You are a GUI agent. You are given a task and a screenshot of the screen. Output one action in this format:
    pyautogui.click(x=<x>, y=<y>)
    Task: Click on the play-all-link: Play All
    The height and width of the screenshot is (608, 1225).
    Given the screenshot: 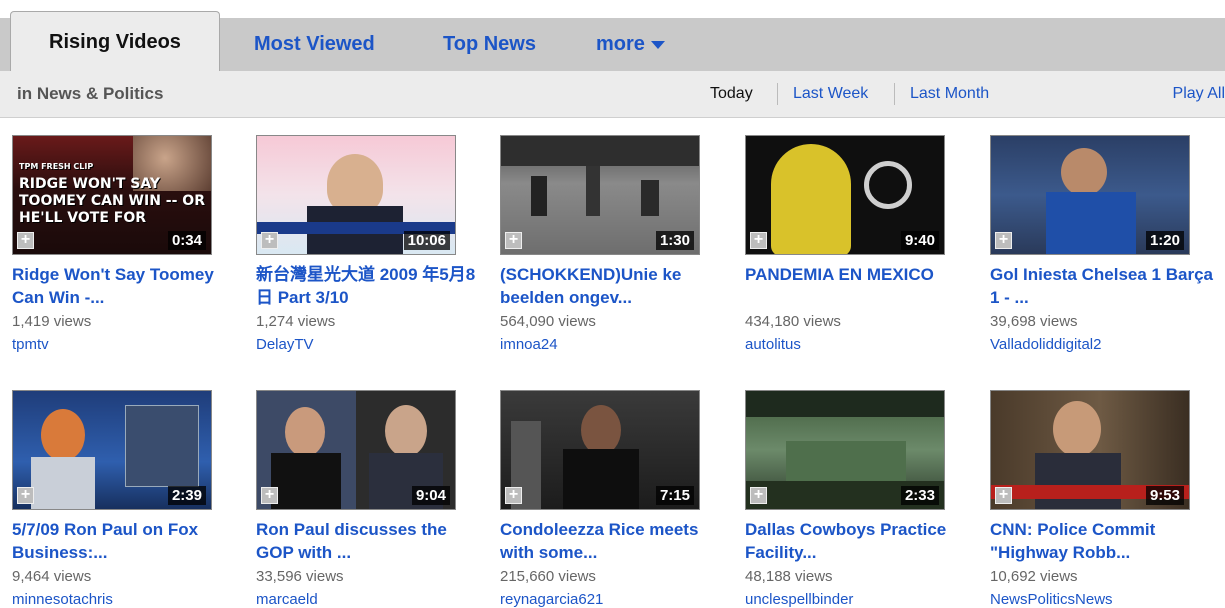 What is the action you would take?
    pyautogui.click(x=1199, y=94)
    